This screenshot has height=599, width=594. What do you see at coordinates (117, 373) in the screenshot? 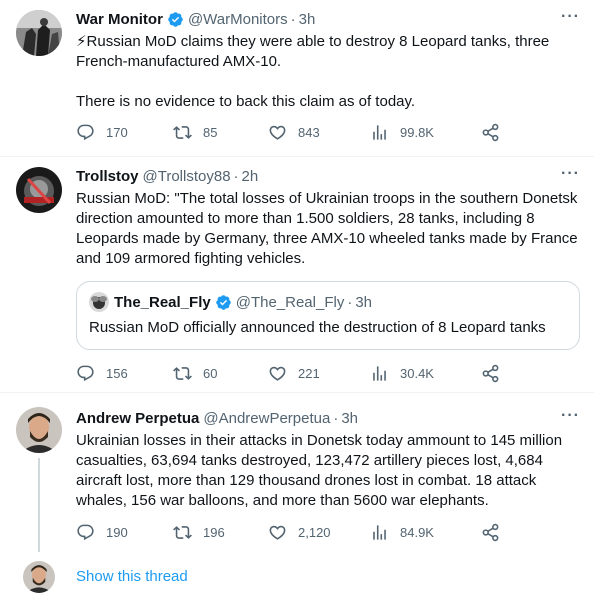
I see `reply-count: 156` at bounding box center [117, 373].